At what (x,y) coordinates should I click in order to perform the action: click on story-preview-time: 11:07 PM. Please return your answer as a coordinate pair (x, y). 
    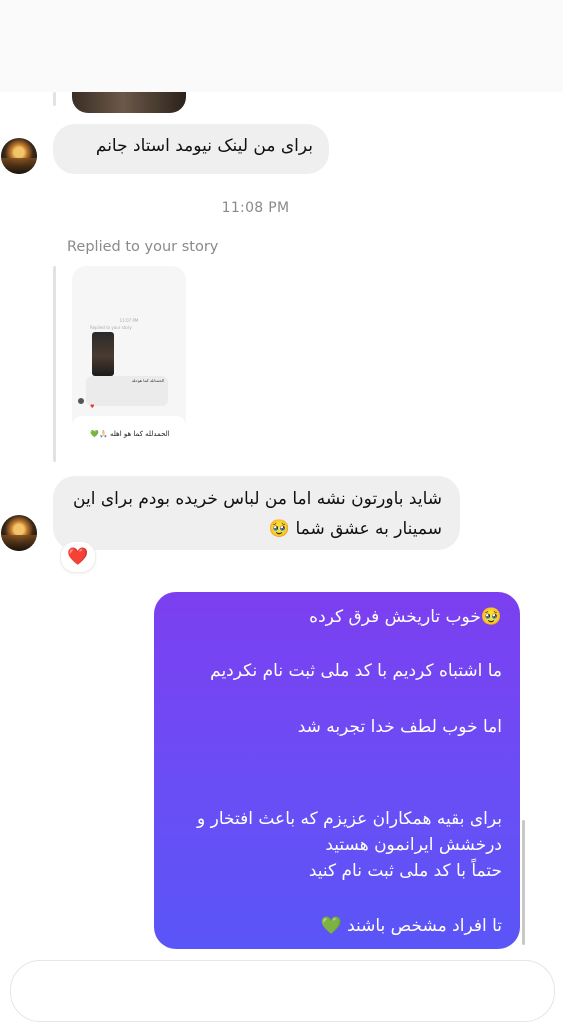
    Looking at the image, I should click on (129, 320).